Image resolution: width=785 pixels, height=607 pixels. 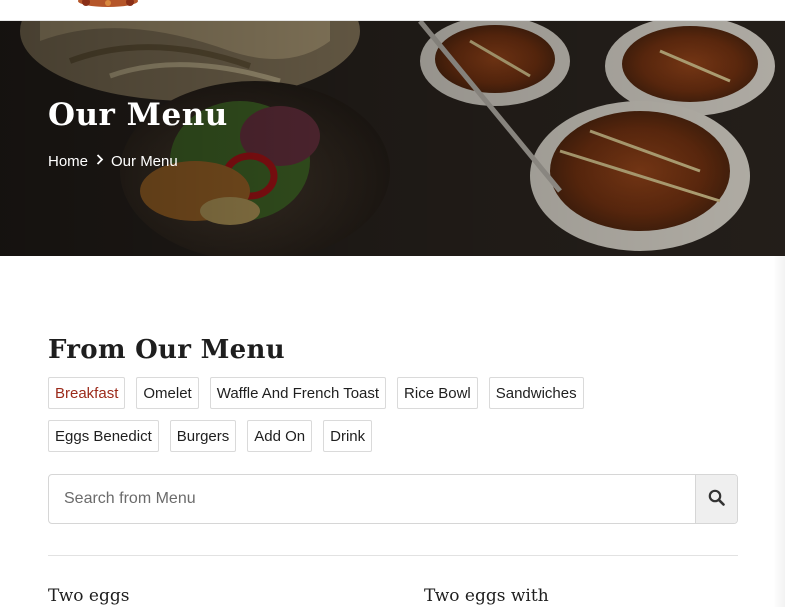 I want to click on category-row-2: Eggs Benedict Burgers Add On Drink, so click(x=398, y=436).